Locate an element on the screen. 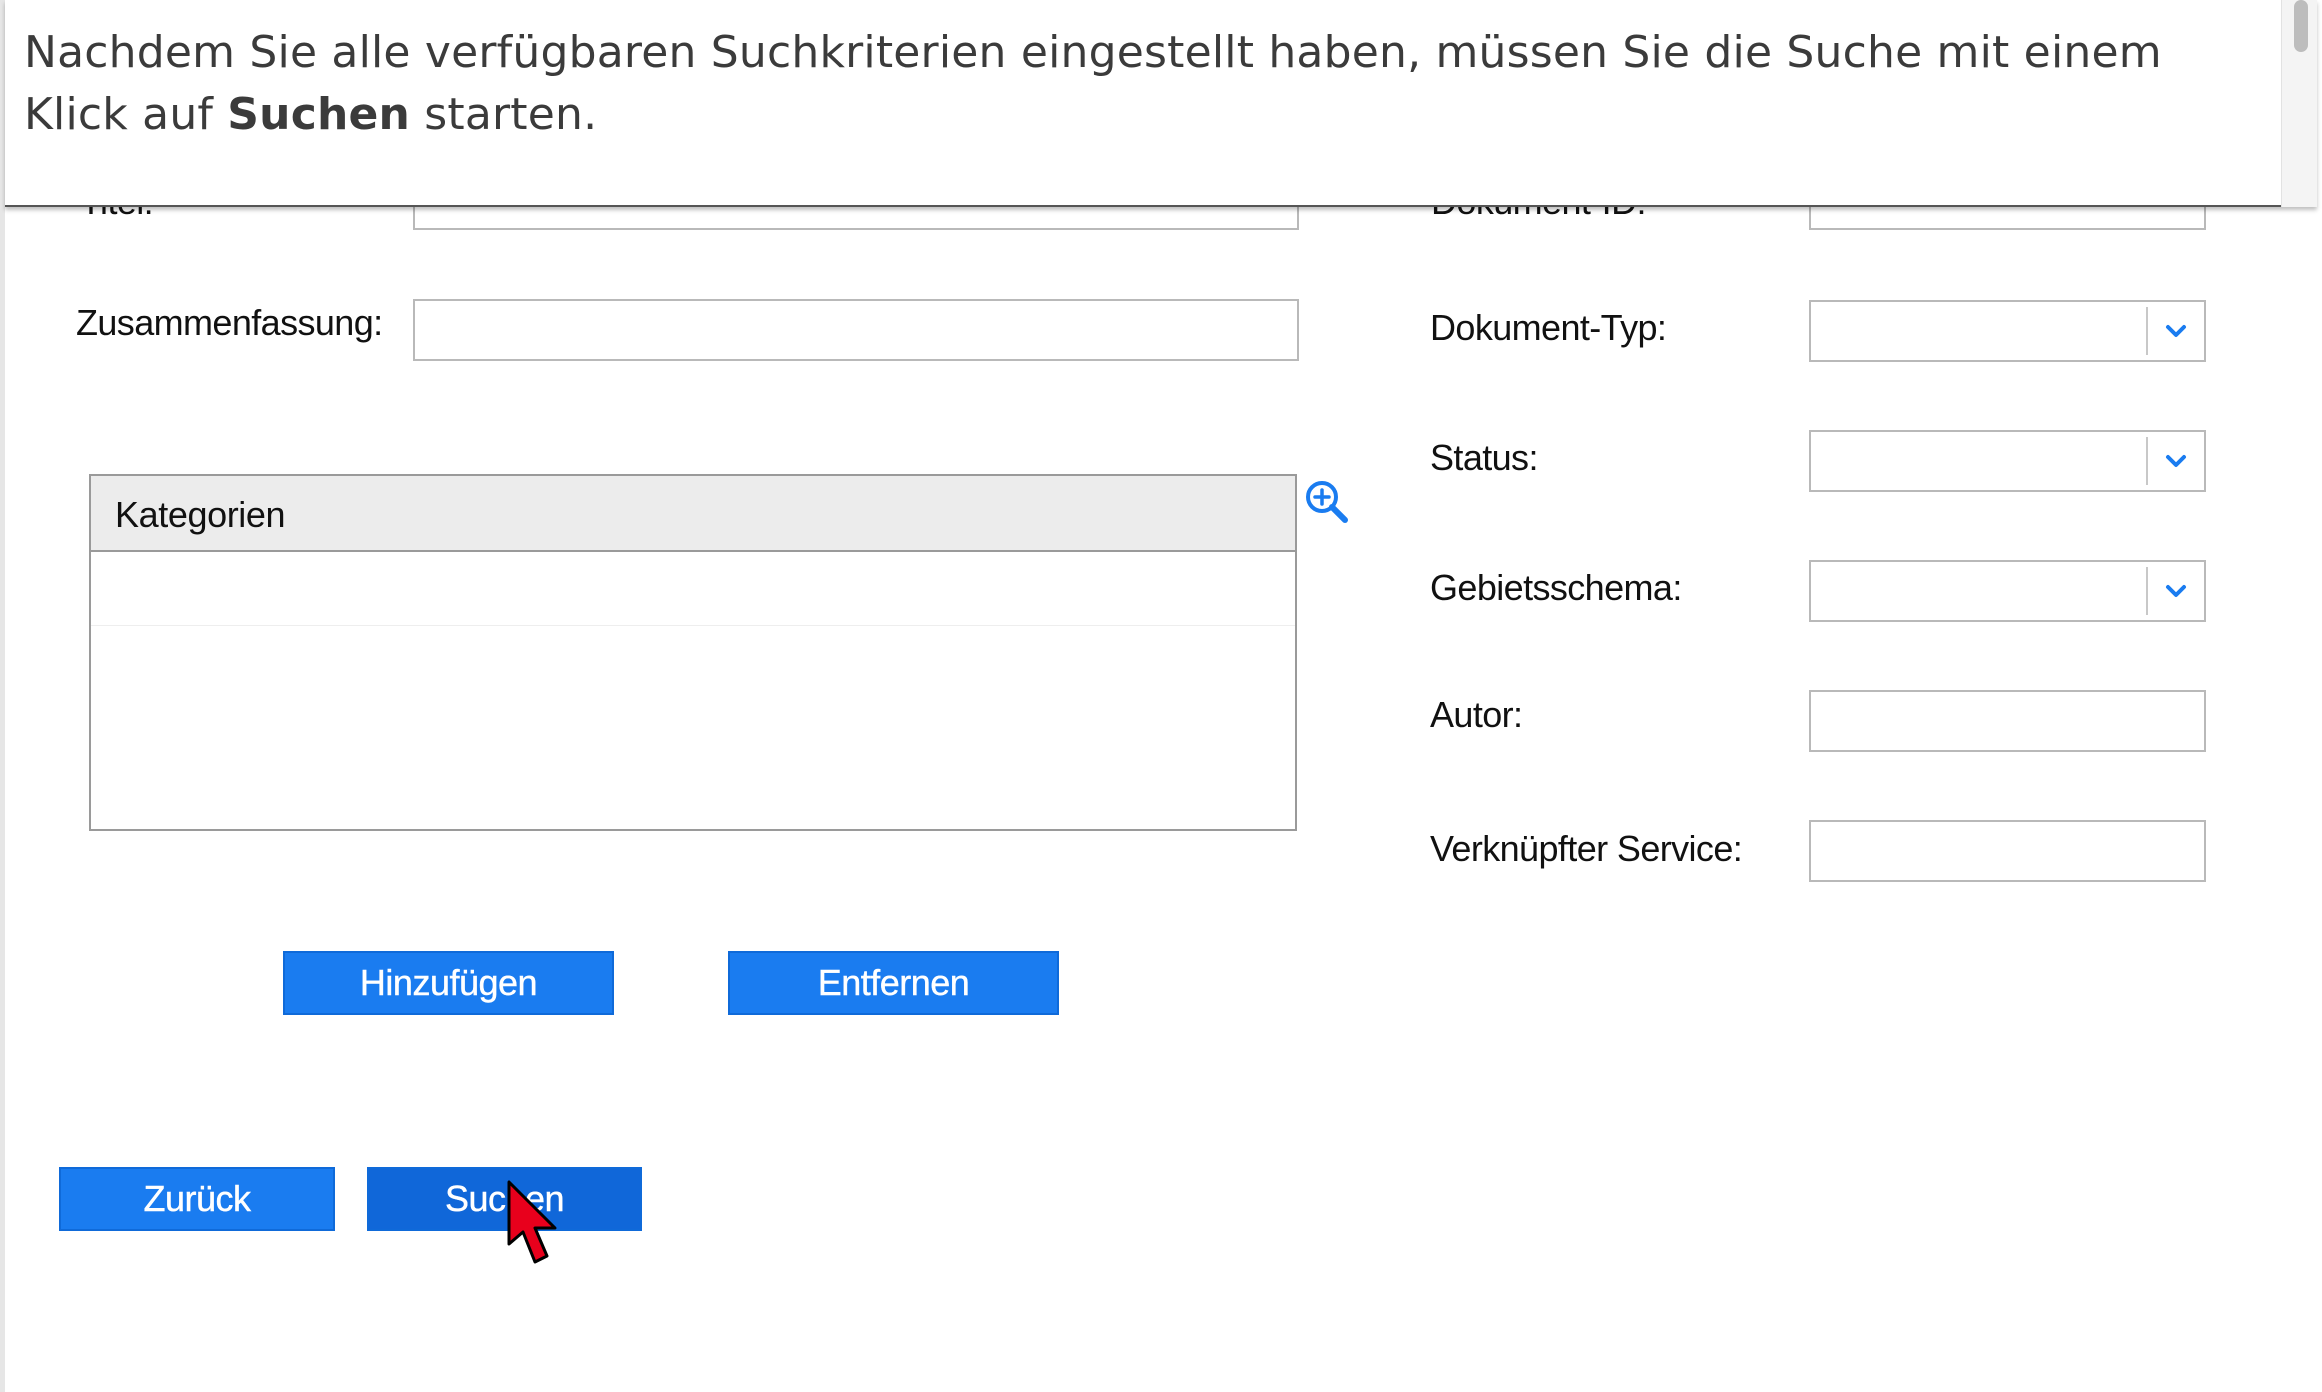 This screenshot has height=1392, width=2322. remove-button: Entfernen is located at coordinates (893, 983).